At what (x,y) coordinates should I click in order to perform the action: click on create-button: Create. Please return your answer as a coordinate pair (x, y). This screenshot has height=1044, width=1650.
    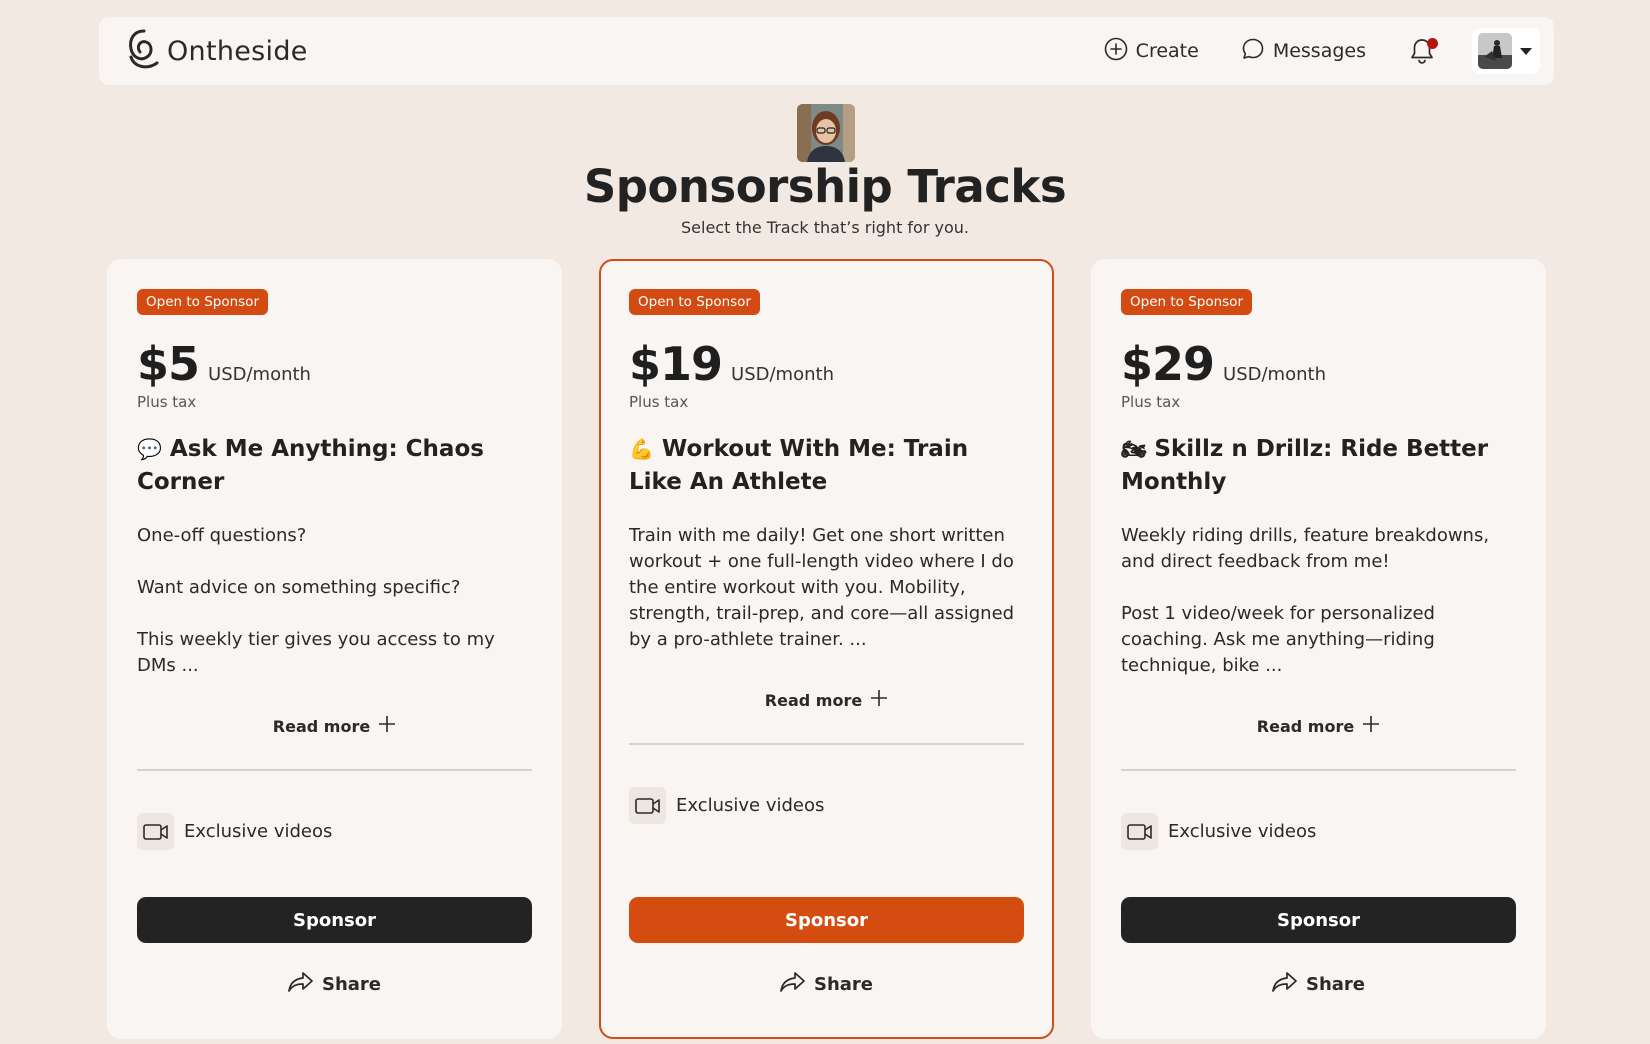
    Looking at the image, I should click on (1151, 51).